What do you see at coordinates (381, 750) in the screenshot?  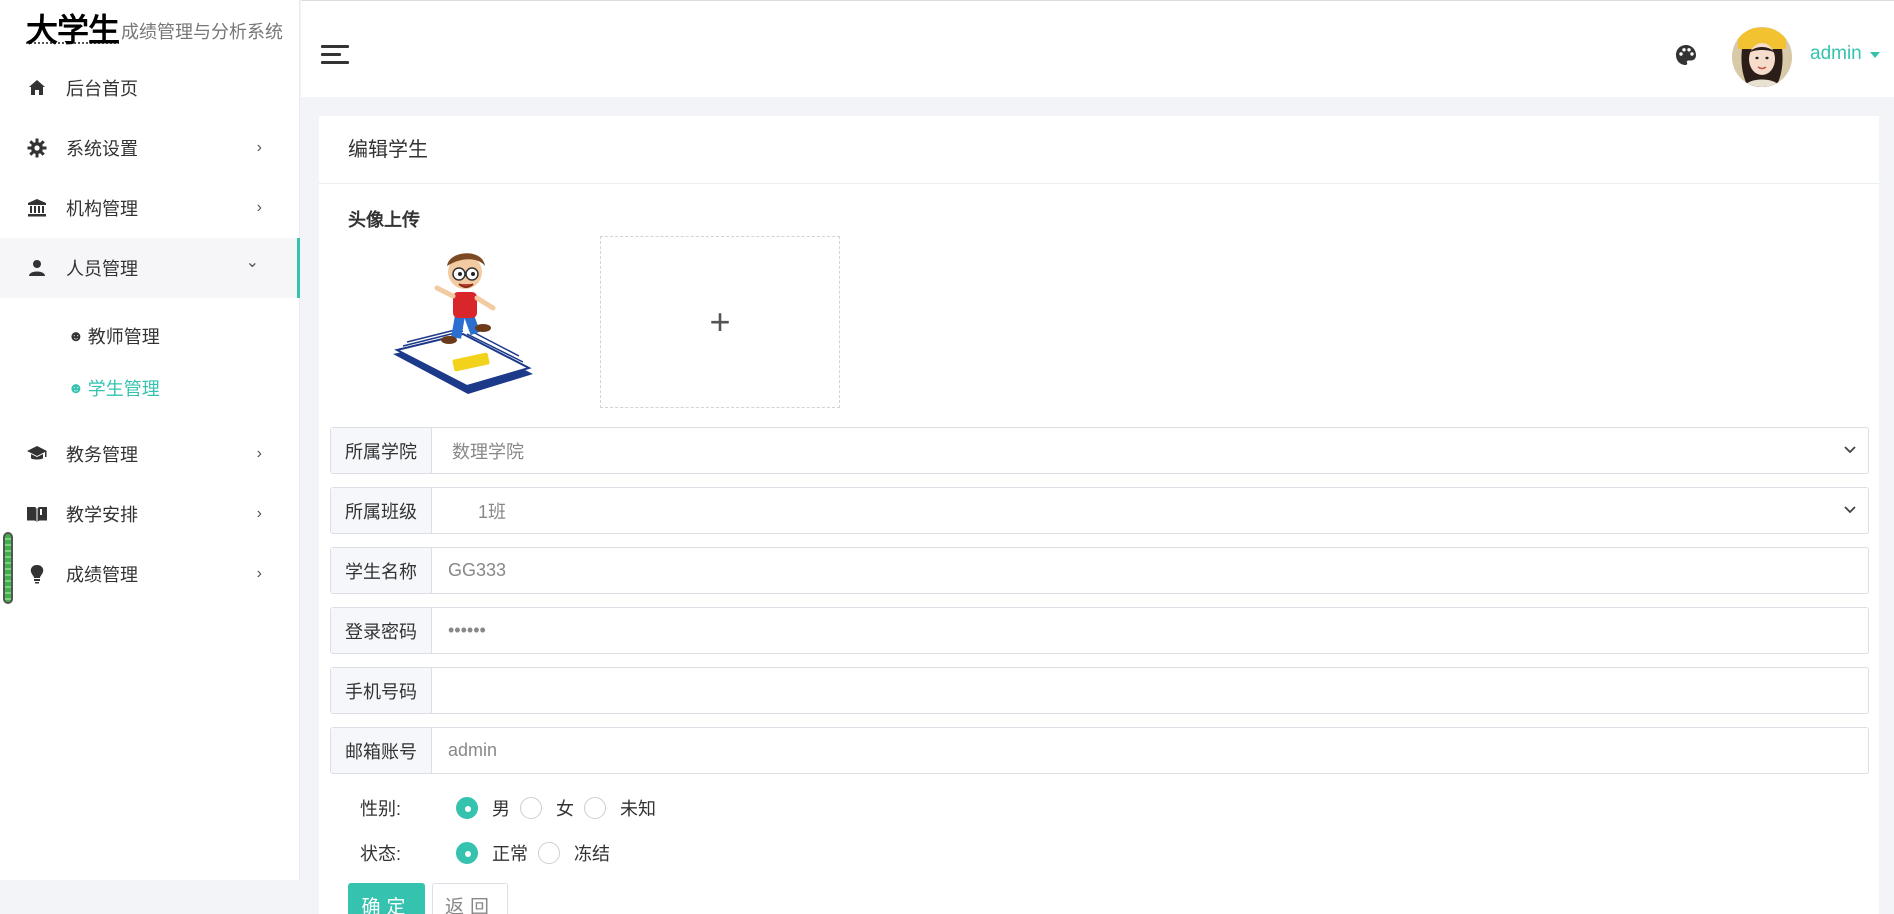 I see `email-label: 邮箱账号` at bounding box center [381, 750].